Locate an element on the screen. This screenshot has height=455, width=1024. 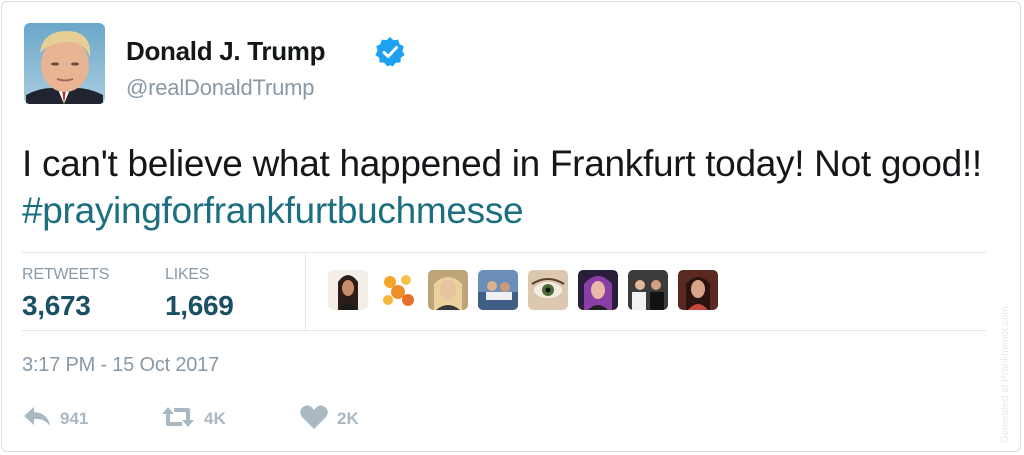
likes-count: 1,669 is located at coordinates (199, 306).